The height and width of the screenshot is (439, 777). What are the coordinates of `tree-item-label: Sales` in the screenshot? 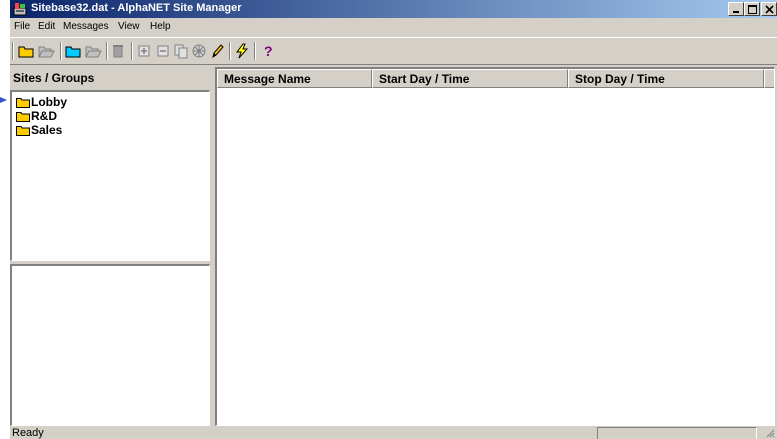 It's located at (47, 130).